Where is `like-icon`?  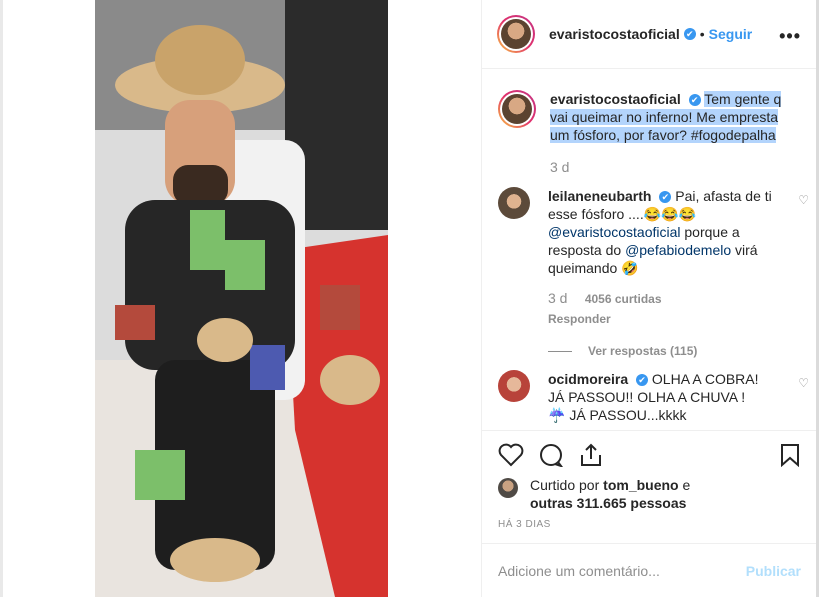 like-icon is located at coordinates (511, 458).